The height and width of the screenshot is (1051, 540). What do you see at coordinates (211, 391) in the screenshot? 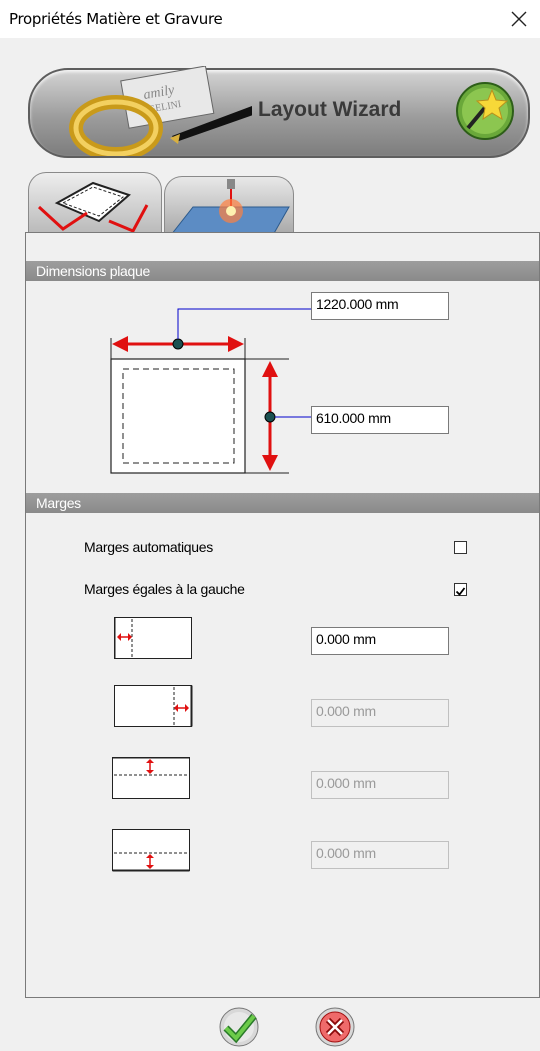
I see `plate-dimension-diagram` at bounding box center [211, 391].